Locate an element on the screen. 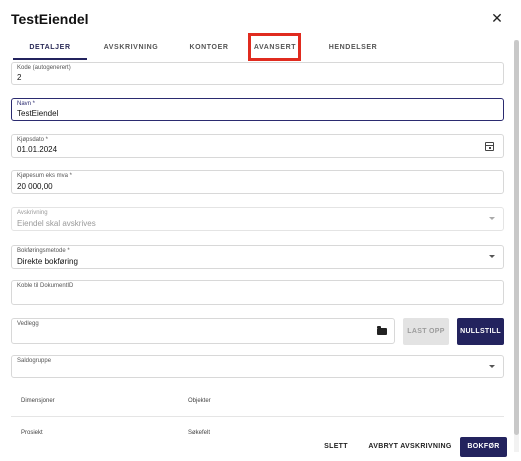 The height and width of the screenshot is (461, 521). tab-hendelser: HENDELSER is located at coordinates (353, 48).